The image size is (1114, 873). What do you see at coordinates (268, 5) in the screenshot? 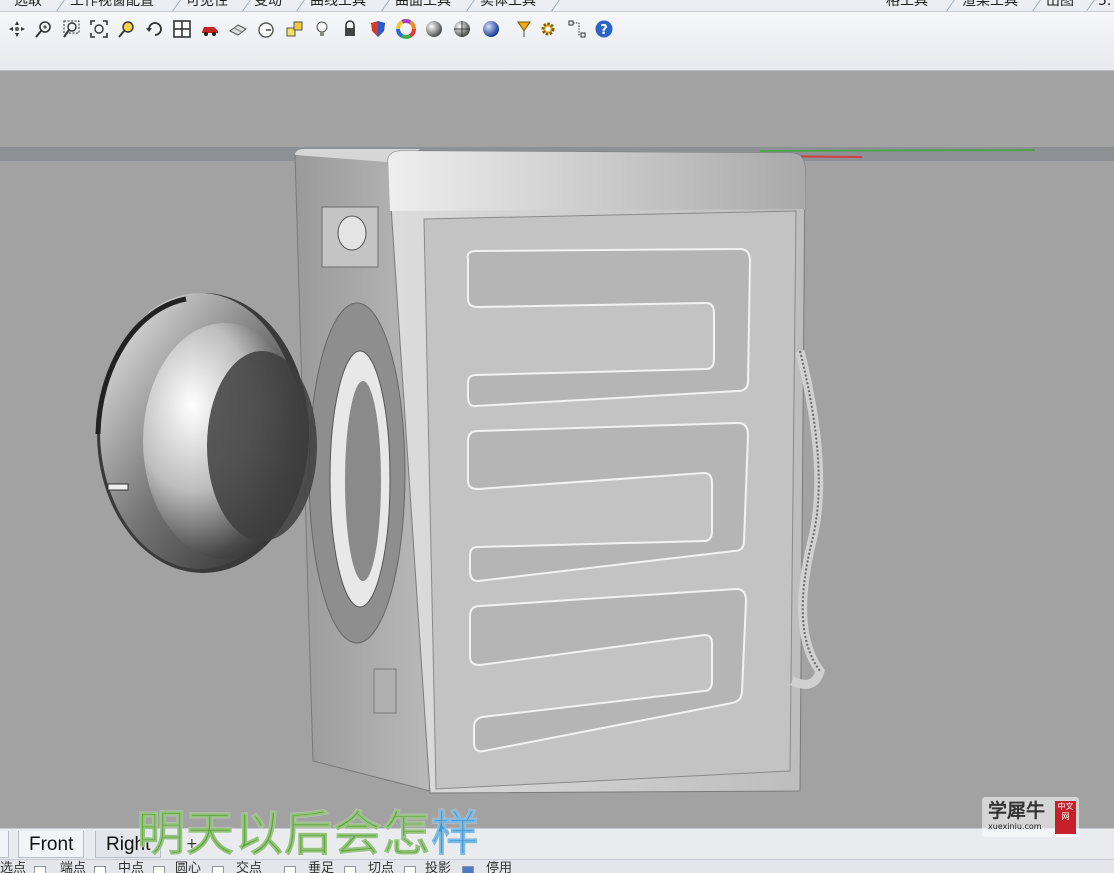
I see `tab-transform: 变动` at bounding box center [268, 5].